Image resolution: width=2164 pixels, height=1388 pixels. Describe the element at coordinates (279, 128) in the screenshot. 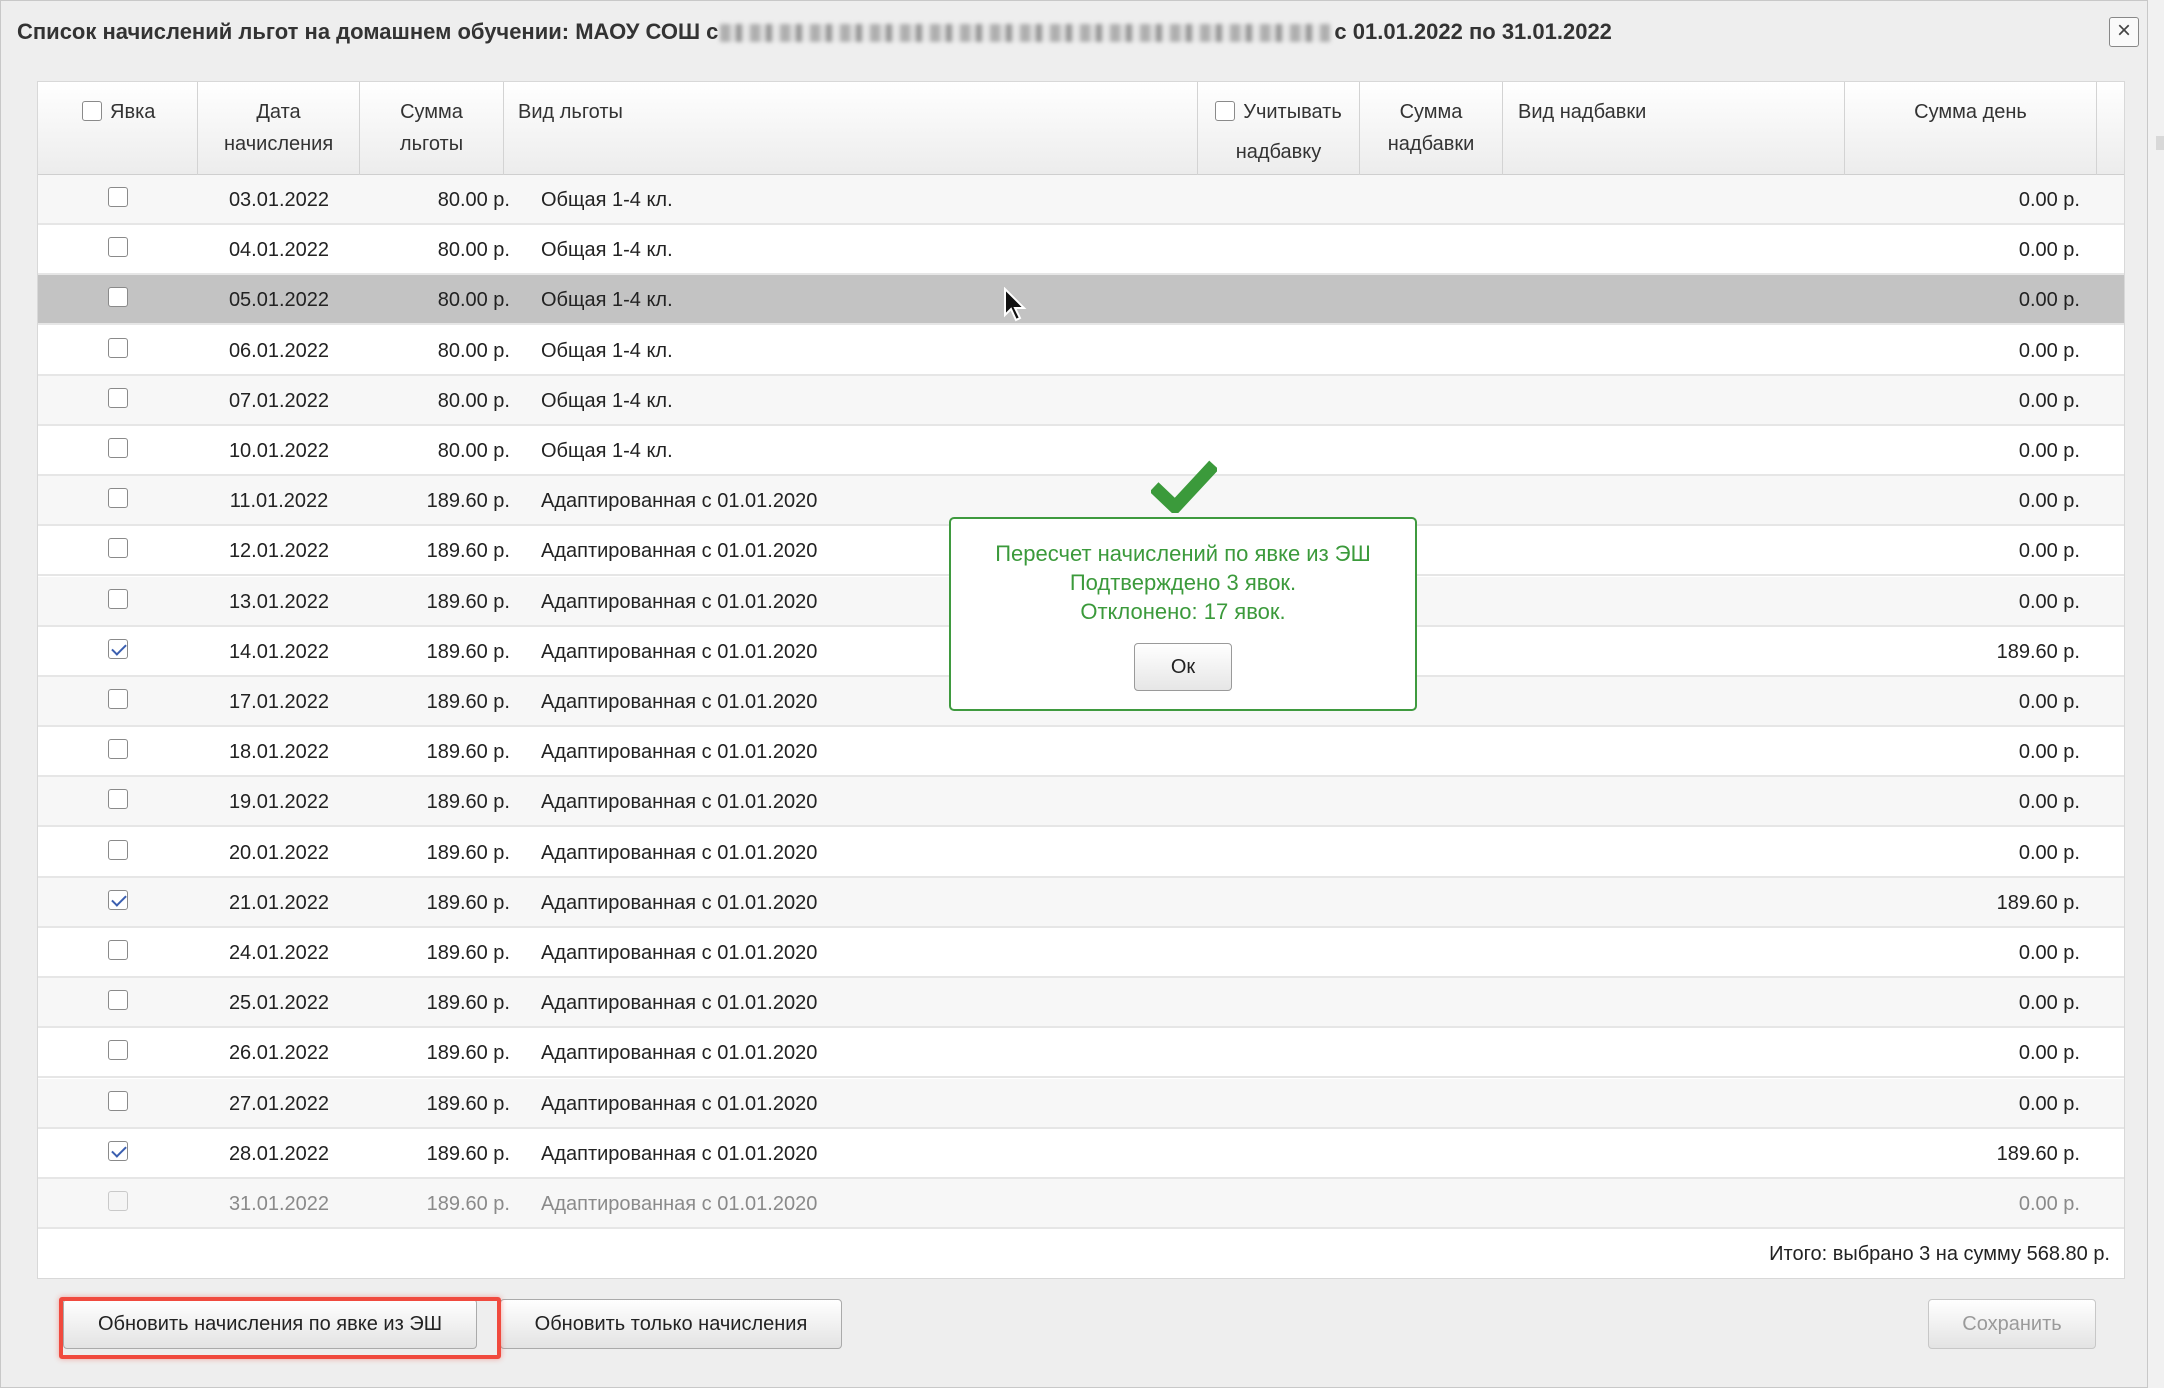

I see `header-date: Дата начисления` at that location.